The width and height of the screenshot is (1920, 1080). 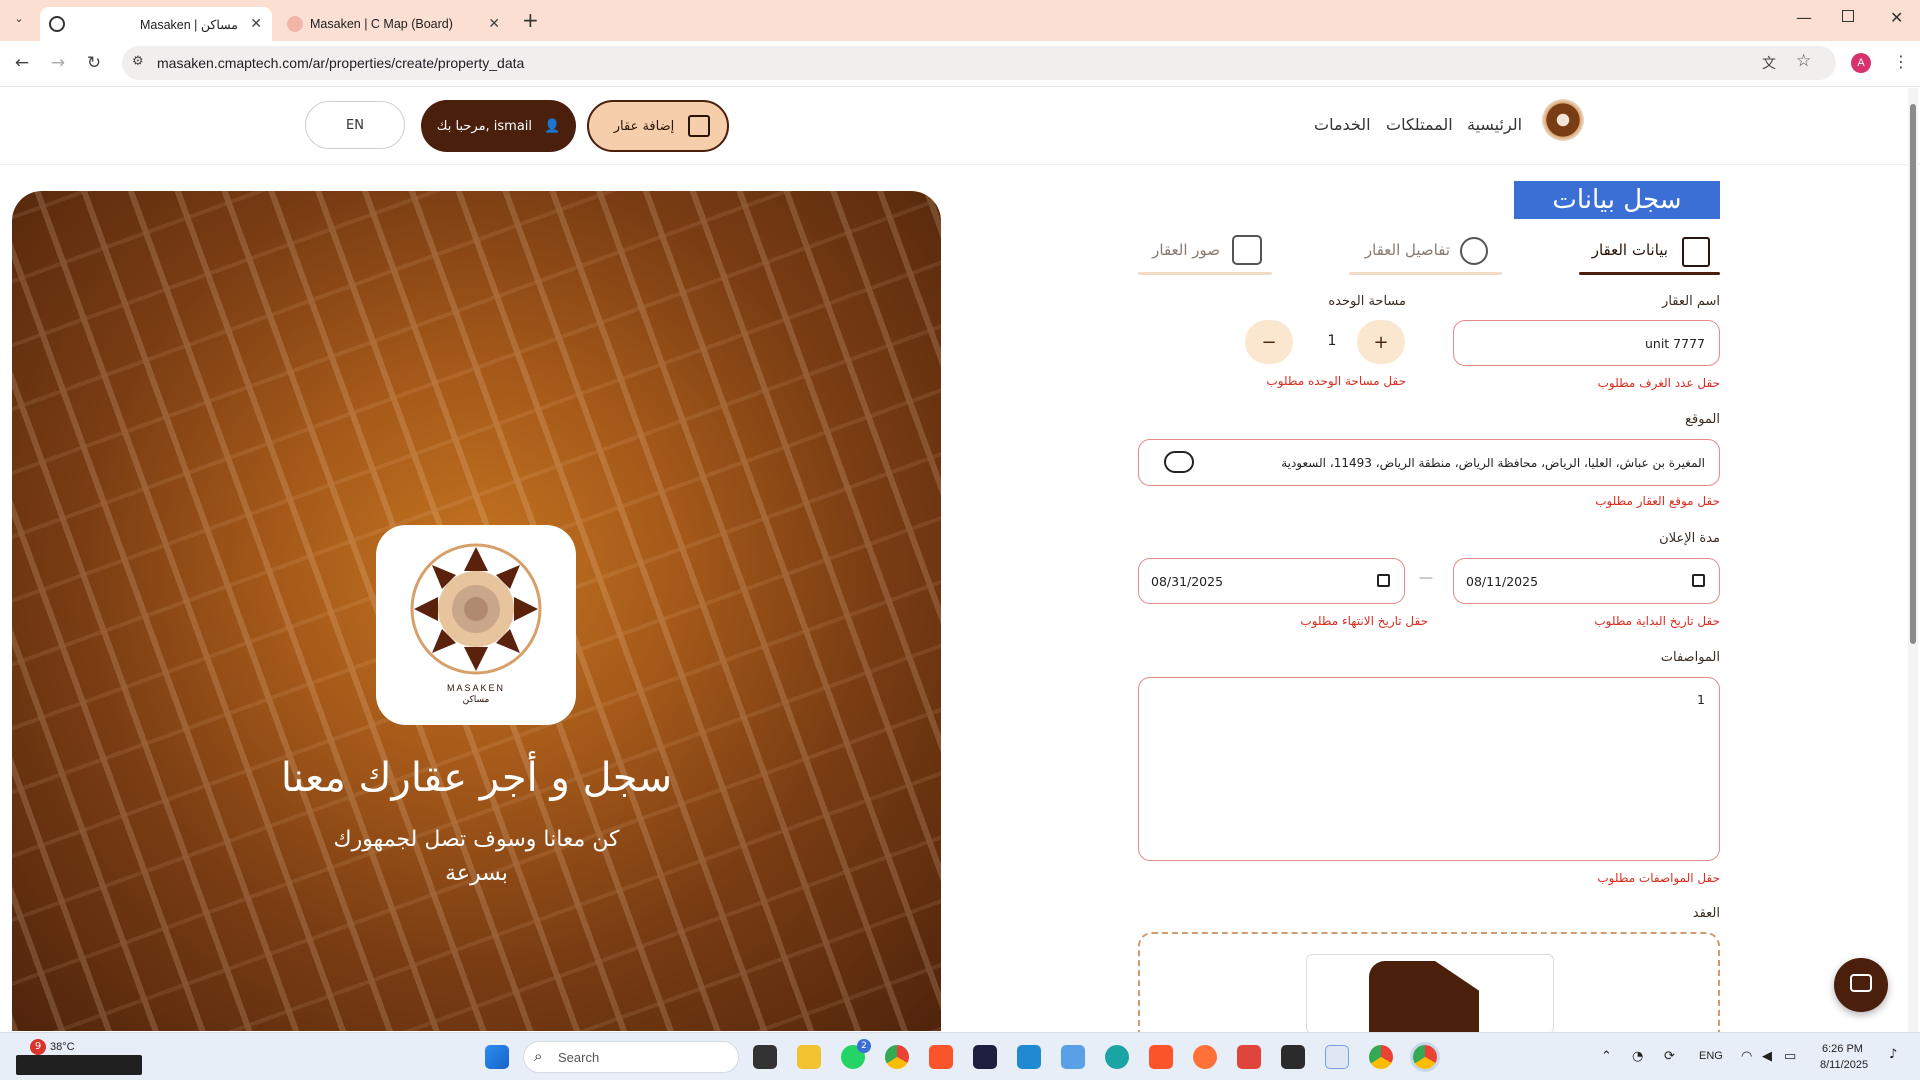 I want to click on terminal-icon, so click(x=1293, y=1057).